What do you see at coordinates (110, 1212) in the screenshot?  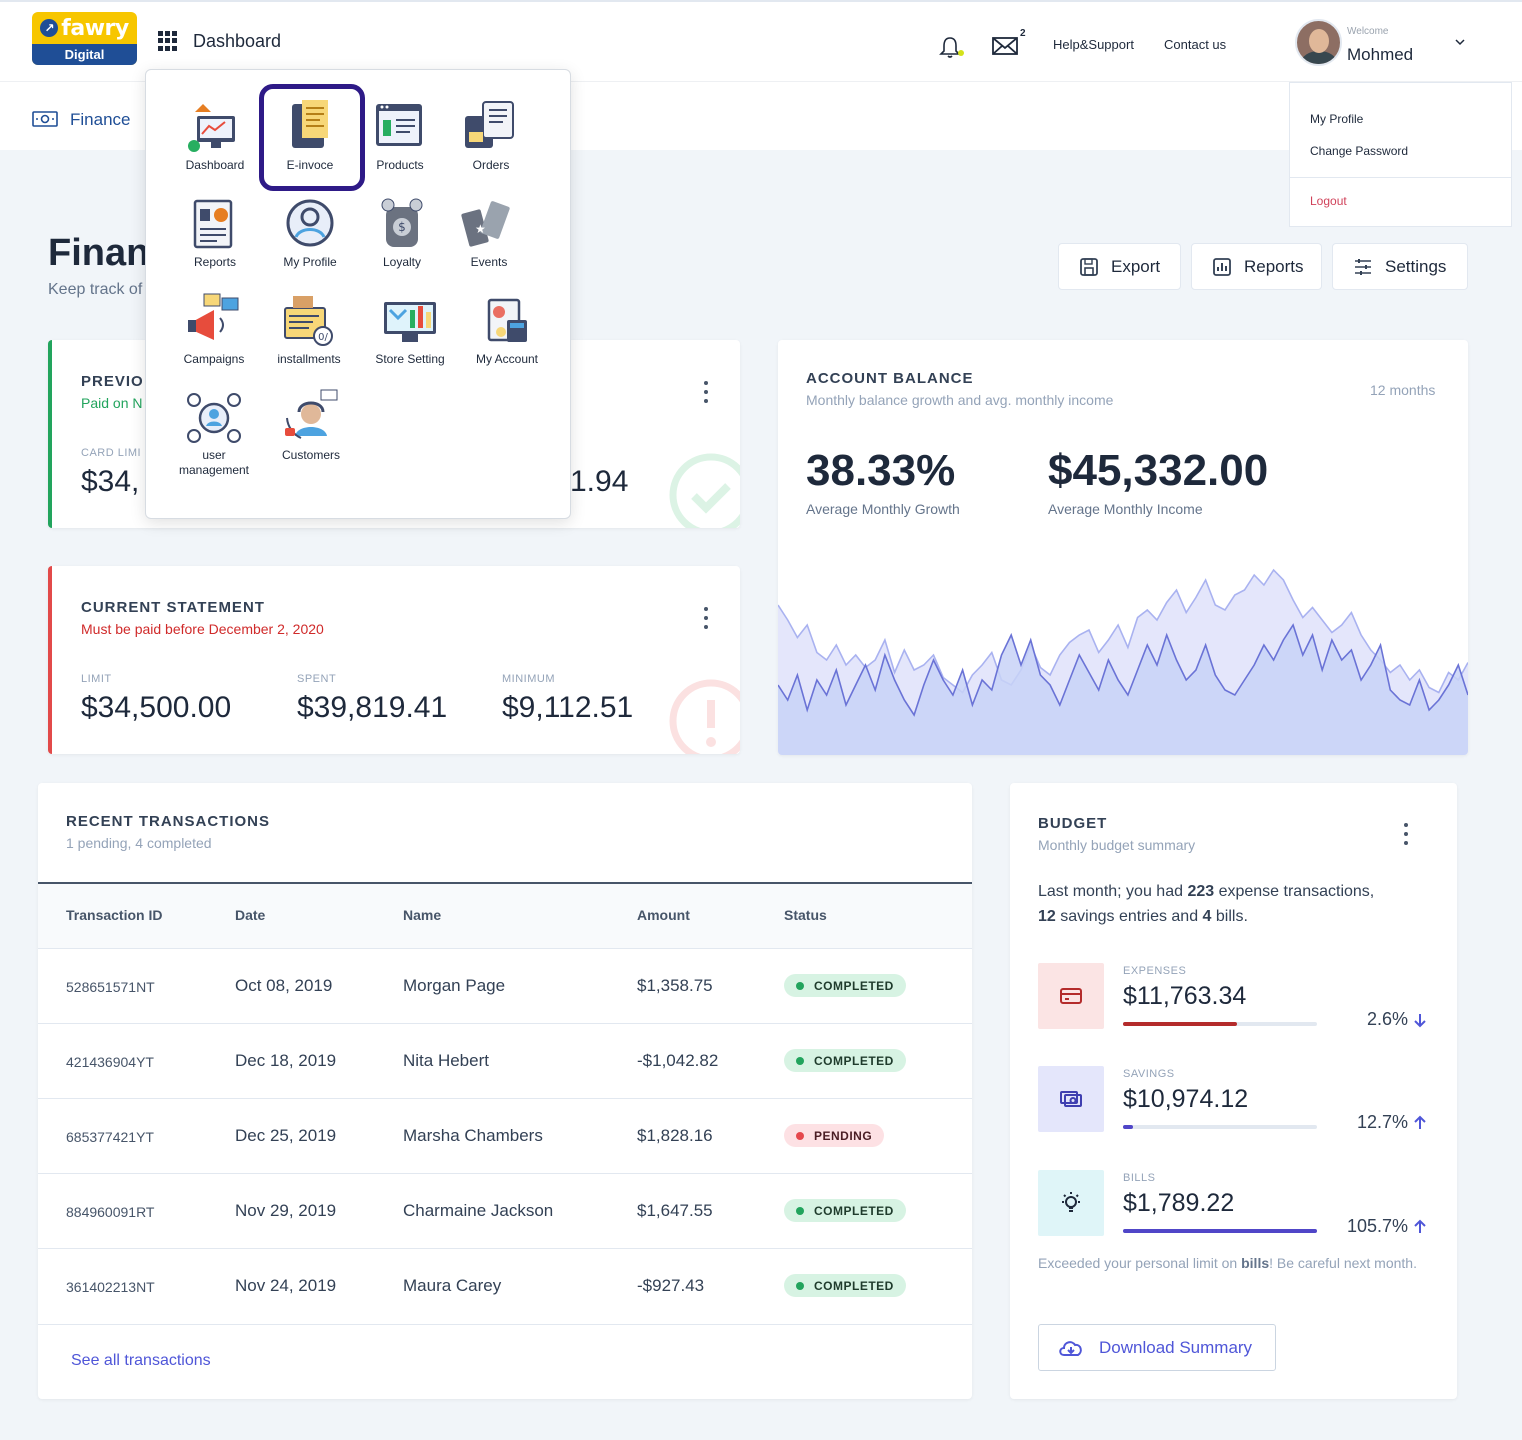 I see `transaction-id-cell: 884960091RT` at bounding box center [110, 1212].